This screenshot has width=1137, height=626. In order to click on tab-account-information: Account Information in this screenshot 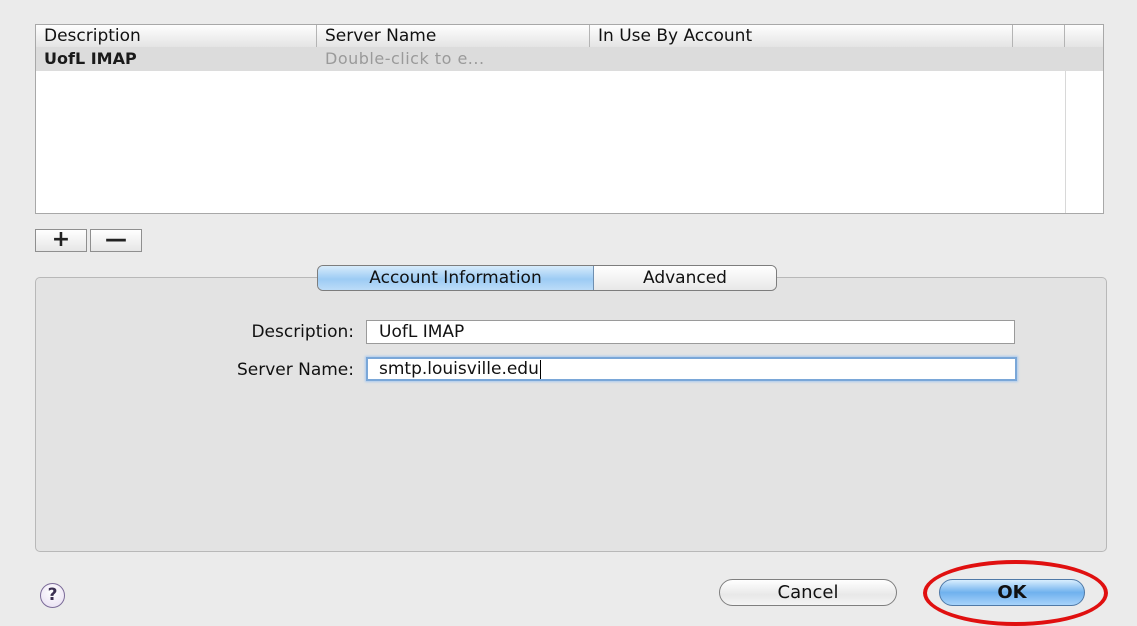, I will do `click(456, 278)`.